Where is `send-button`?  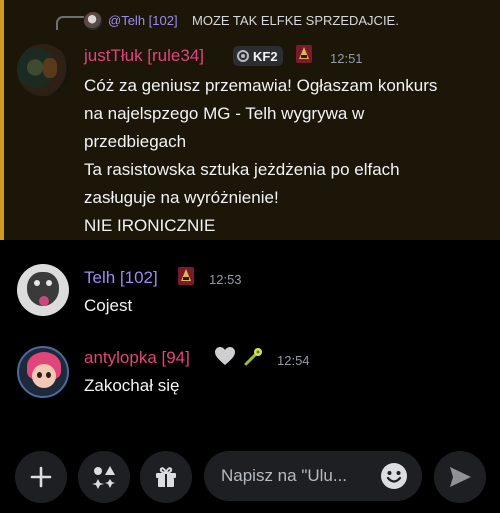
send-button is located at coordinates (460, 477).